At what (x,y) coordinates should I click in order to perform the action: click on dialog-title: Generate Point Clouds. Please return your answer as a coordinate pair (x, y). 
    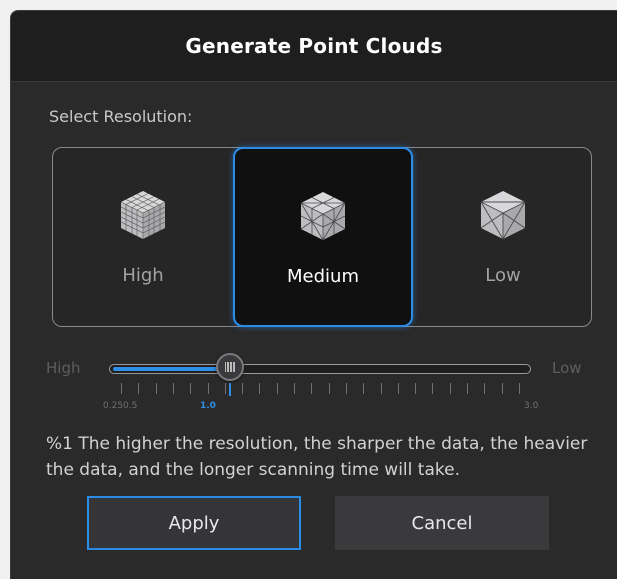
    Looking at the image, I should click on (314, 46).